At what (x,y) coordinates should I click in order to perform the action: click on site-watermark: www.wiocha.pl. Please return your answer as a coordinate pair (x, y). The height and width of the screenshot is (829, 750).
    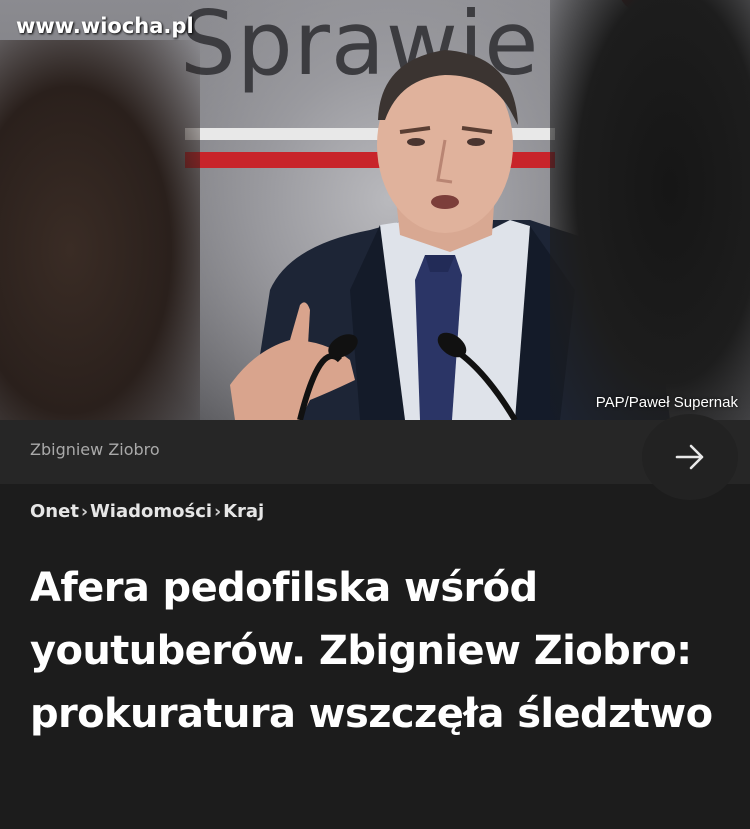
    Looking at the image, I should click on (105, 26).